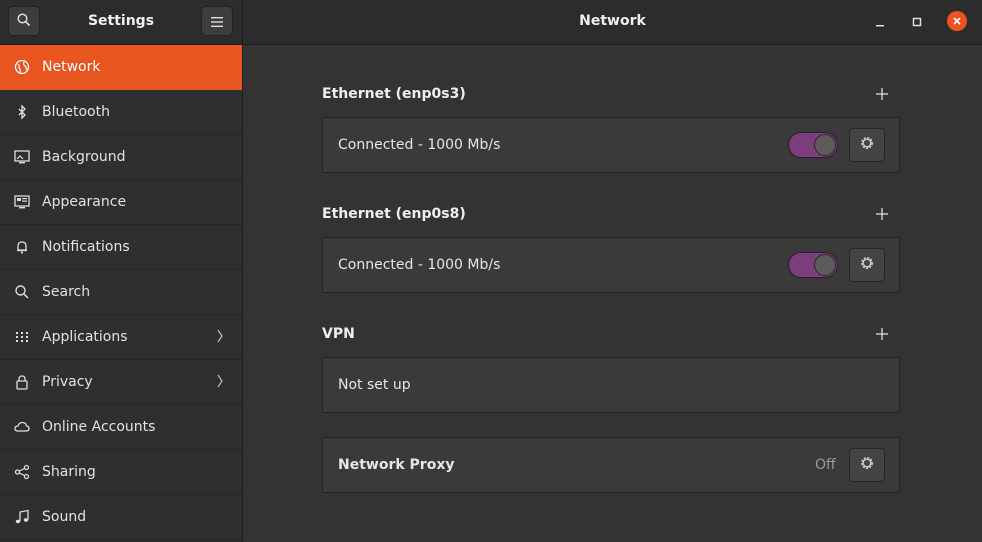 The height and width of the screenshot is (542, 982). What do you see at coordinates (67, 382) in the screenshot?
I see `sidebar-item-label: Privacy` at bounding box center [67, 382].